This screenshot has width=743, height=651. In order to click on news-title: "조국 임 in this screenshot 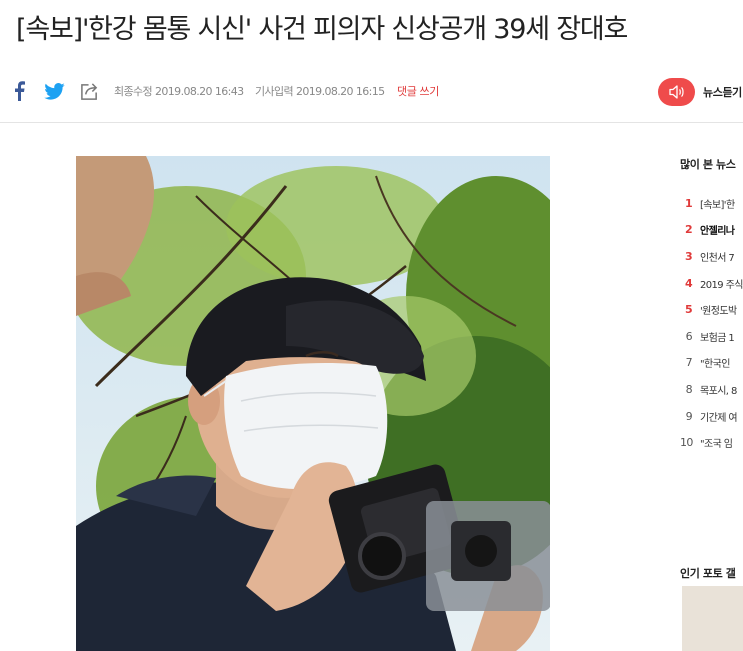, I will do `click(716, 445)`.